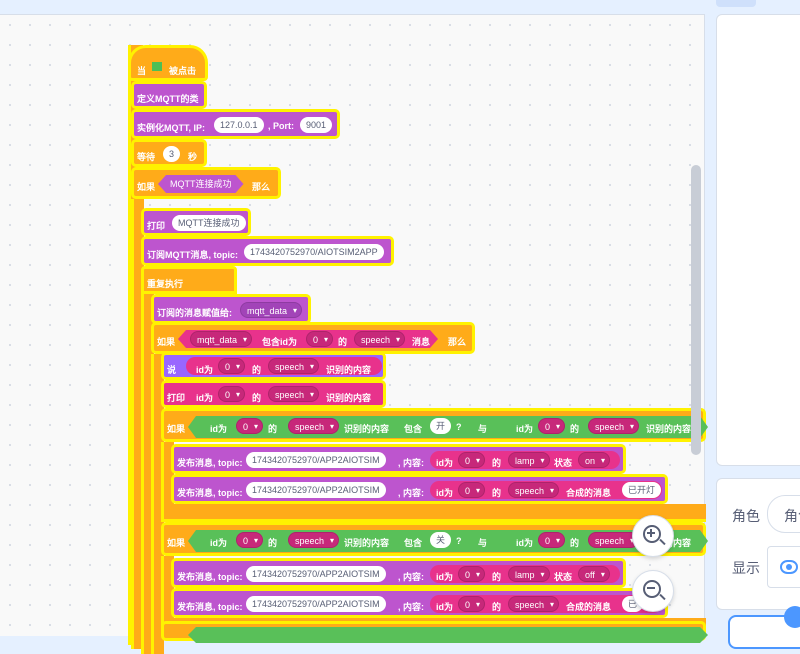 The width and height of the screenshot is (800, 654). I want to click on pub1-device-dropdown: lamp, so click(529, 460).